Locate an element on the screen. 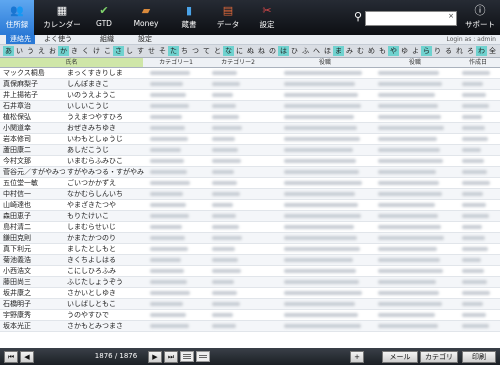  kana-index-item: る is located at coordinates (448, 51).